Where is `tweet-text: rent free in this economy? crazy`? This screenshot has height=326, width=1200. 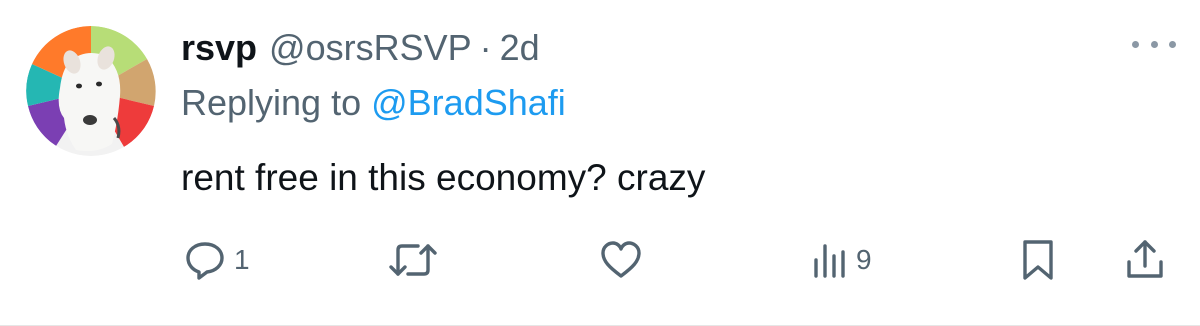 tweet-text: rent free in this economy? crazy is located at coordinates (443, 177).